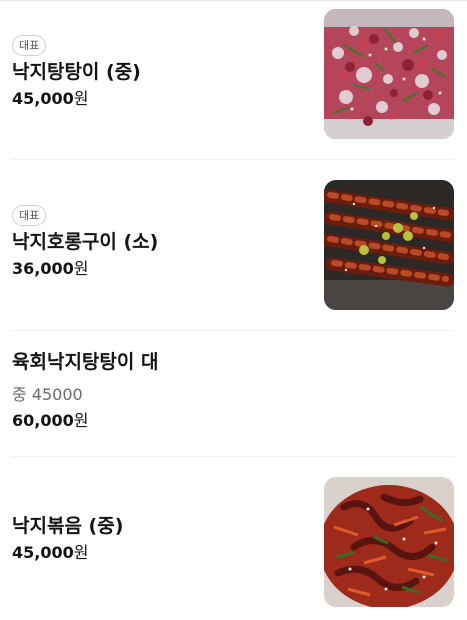  I want to click on menu-item-name: 낙지호롱구이 (소), so click(85, 242).